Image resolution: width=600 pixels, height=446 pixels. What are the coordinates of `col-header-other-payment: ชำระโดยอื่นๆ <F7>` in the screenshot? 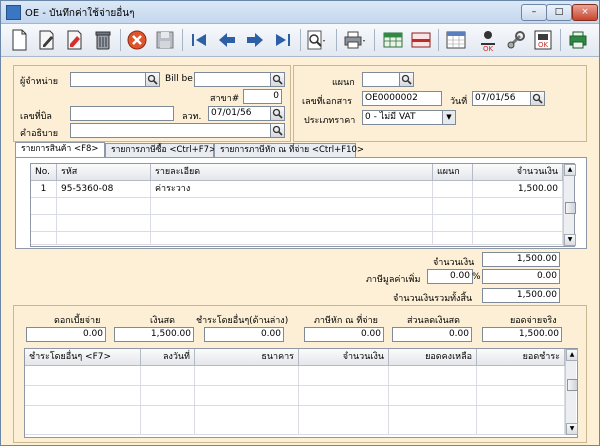 It's located at (83, 357).